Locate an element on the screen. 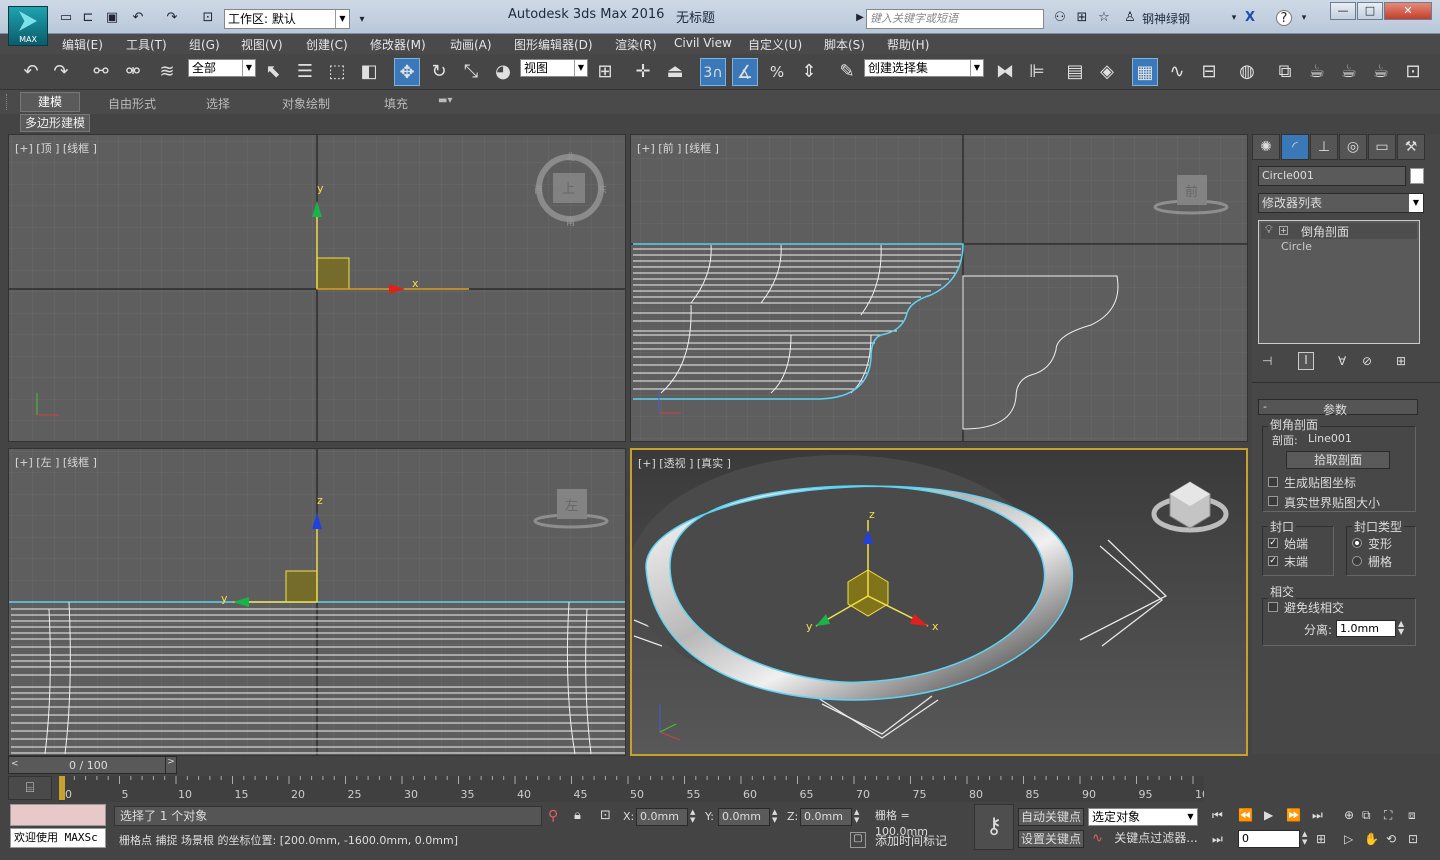 Image resolution: width=1440 pixels, height=860 pixels. percent-snap-icon: % is located at coordinates (777, 72).